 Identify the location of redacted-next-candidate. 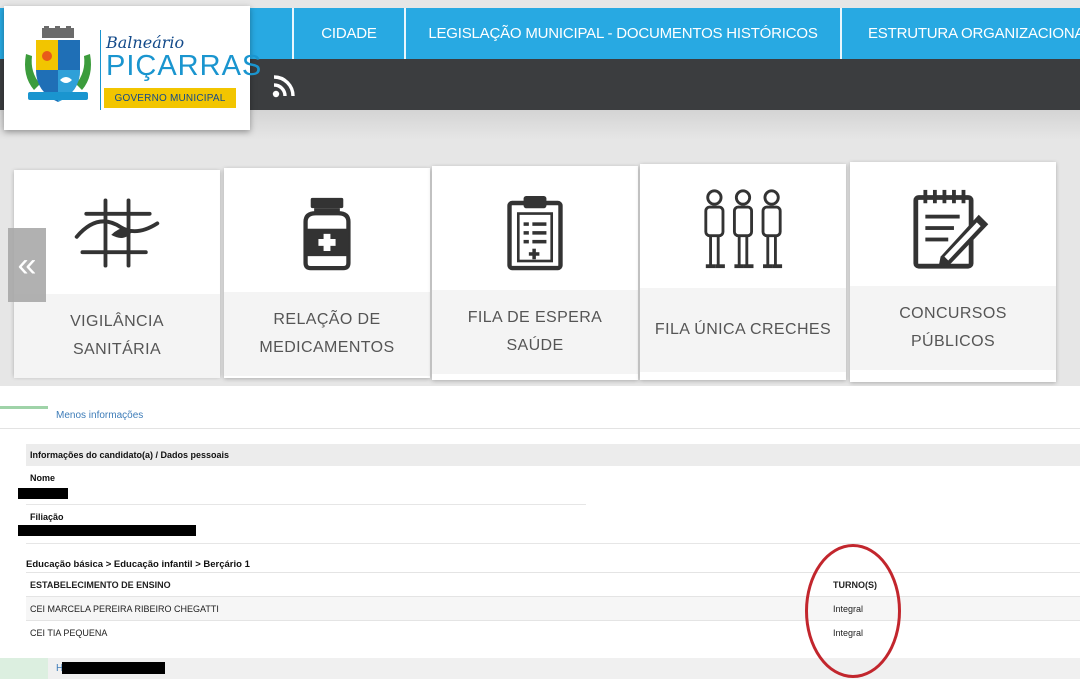
(113, 668).